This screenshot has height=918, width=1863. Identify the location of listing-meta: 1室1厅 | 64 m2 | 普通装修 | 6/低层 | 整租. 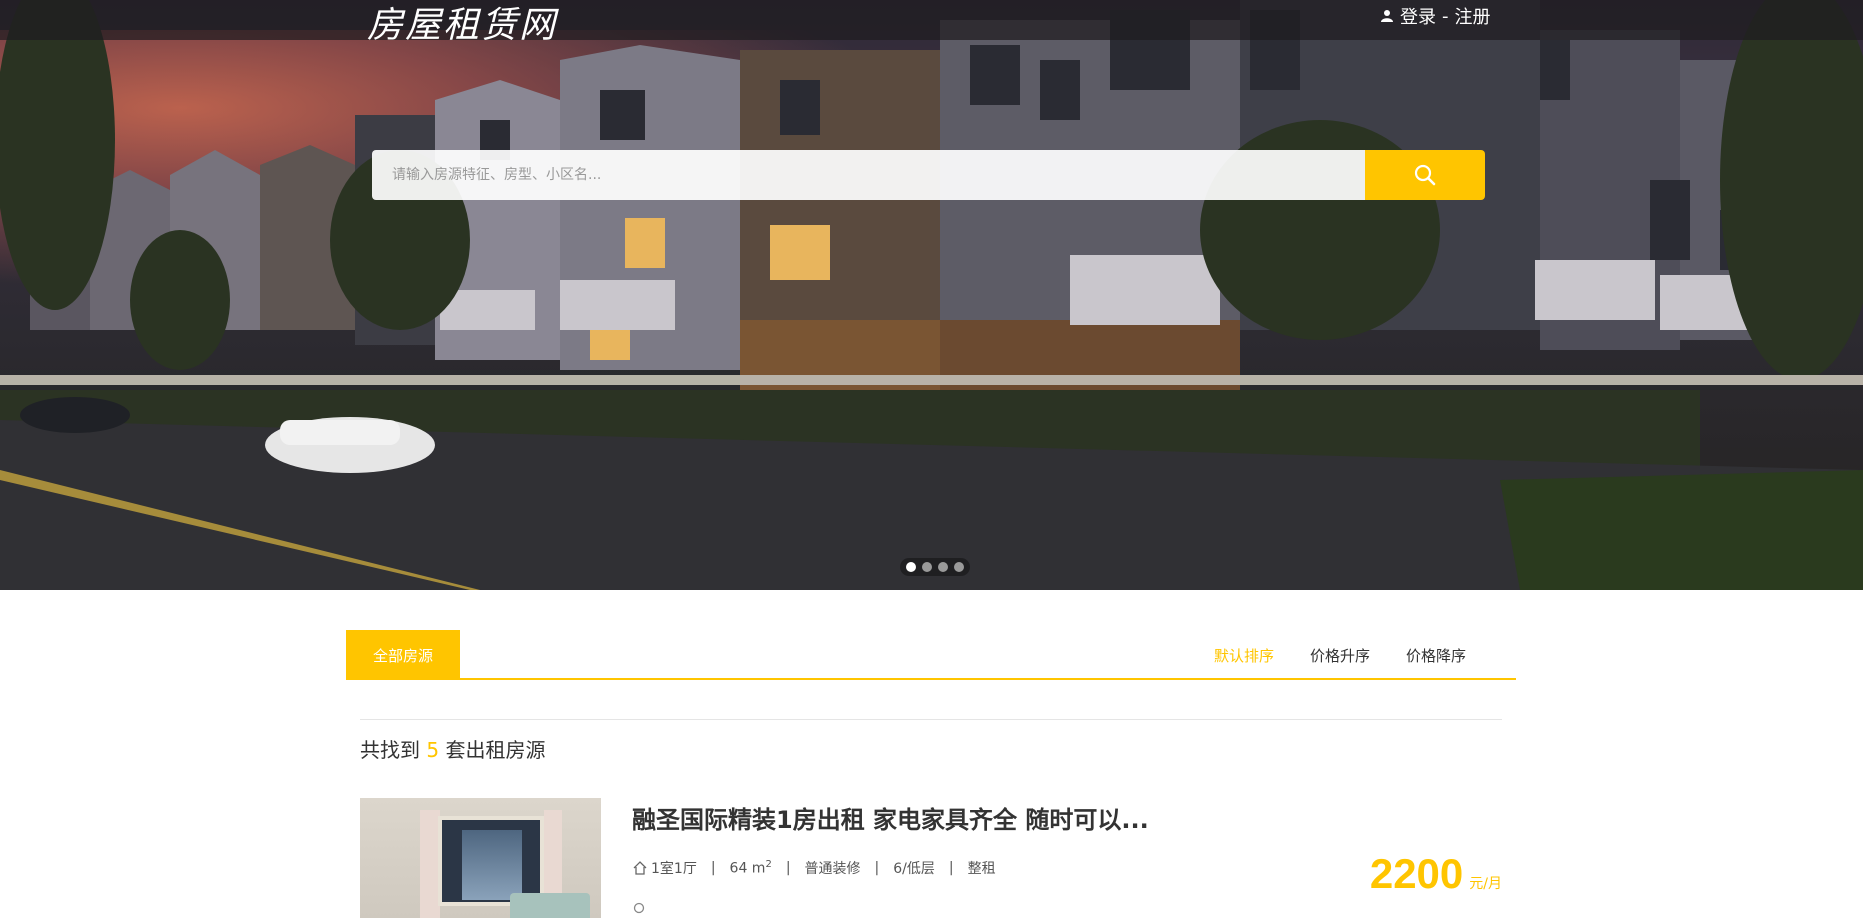
(814, 868).